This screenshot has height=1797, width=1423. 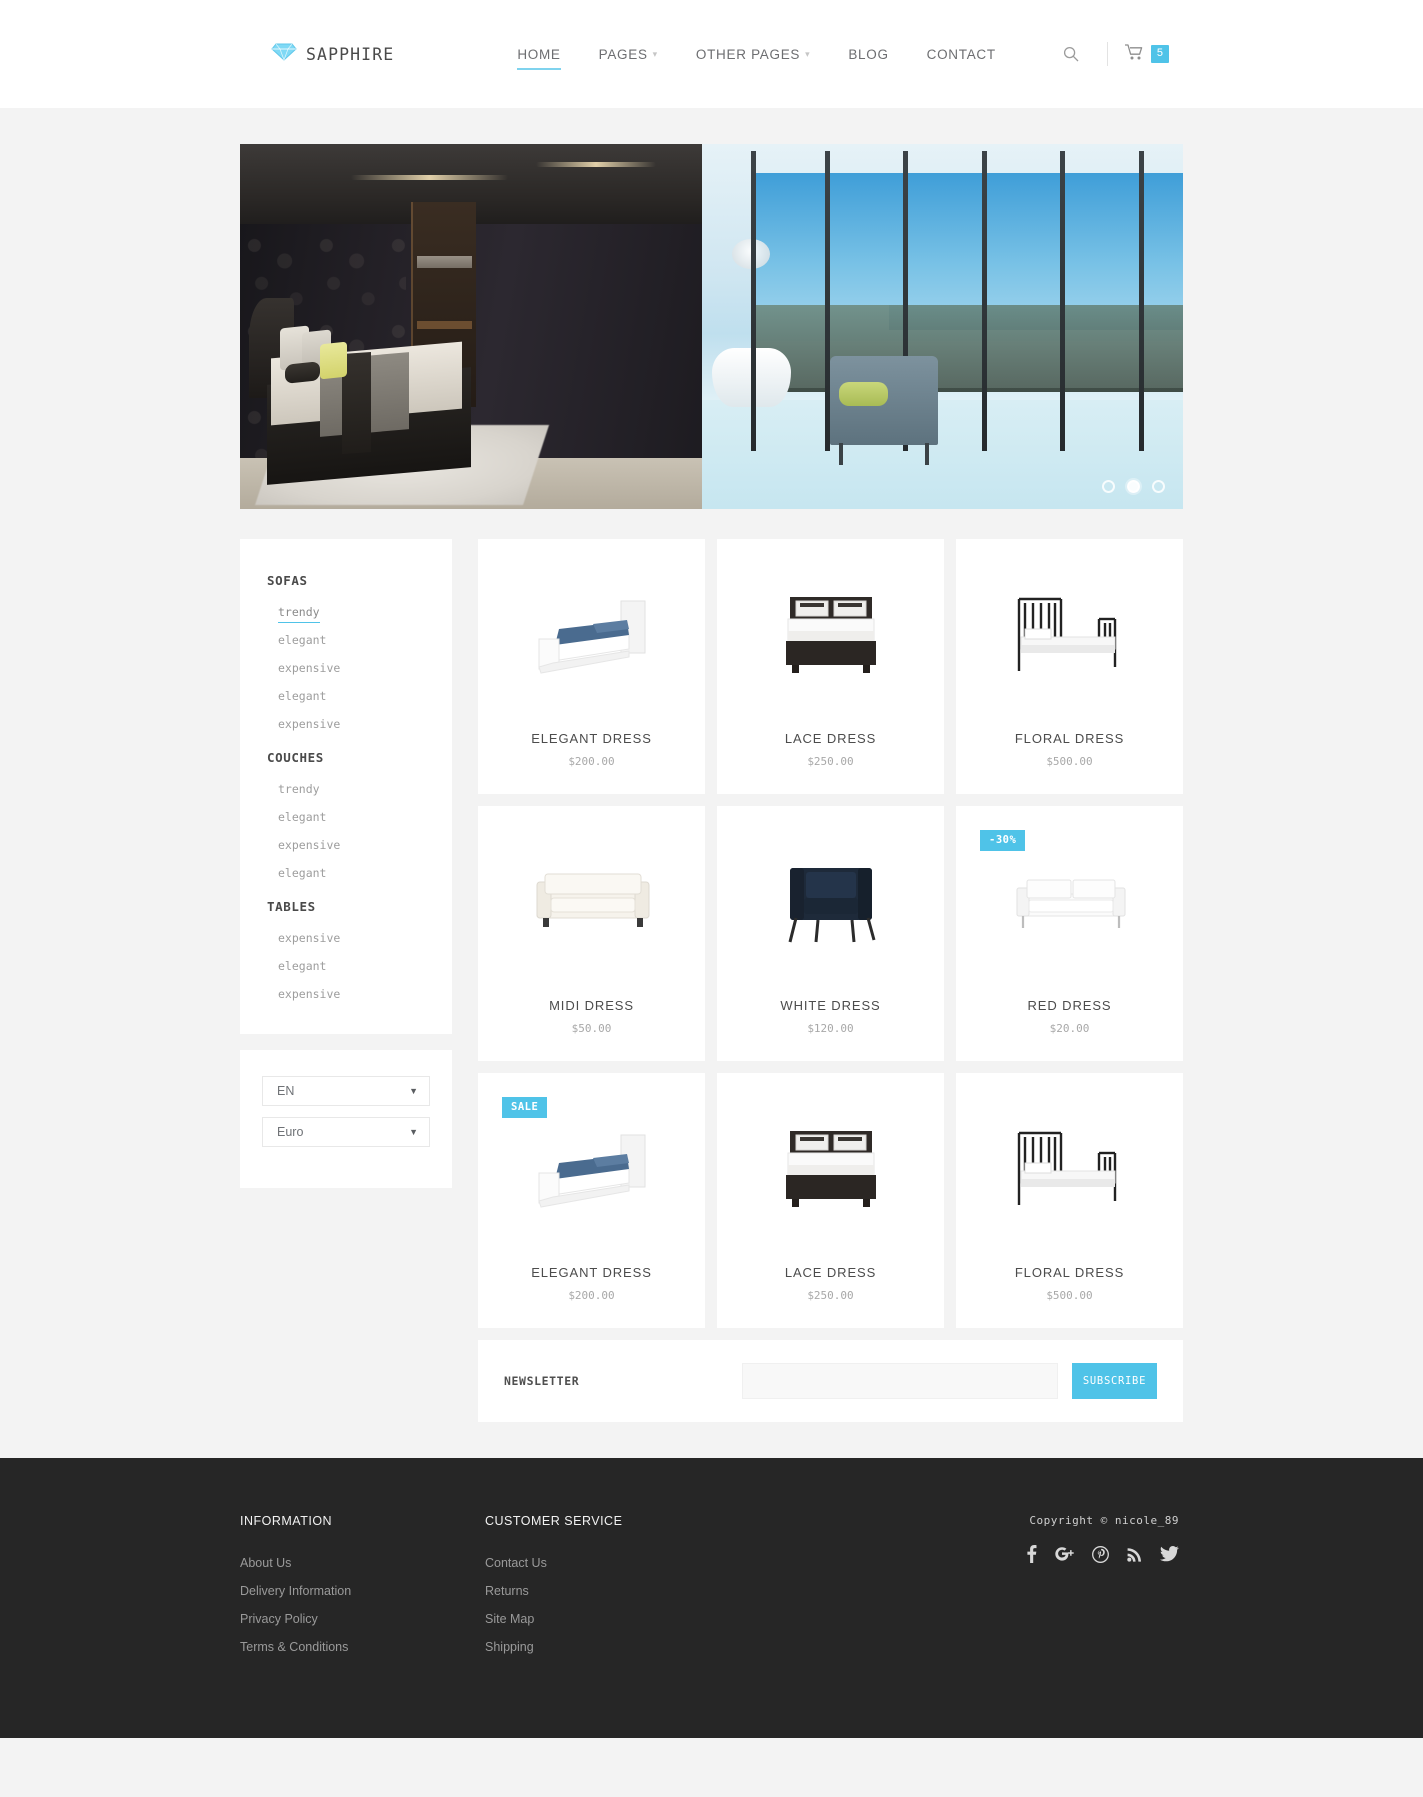 What do you see at coordinates (748, 54) in the screenshot?
I see `nav-label: OTHER PAGES` at bounding box center [748, 54].